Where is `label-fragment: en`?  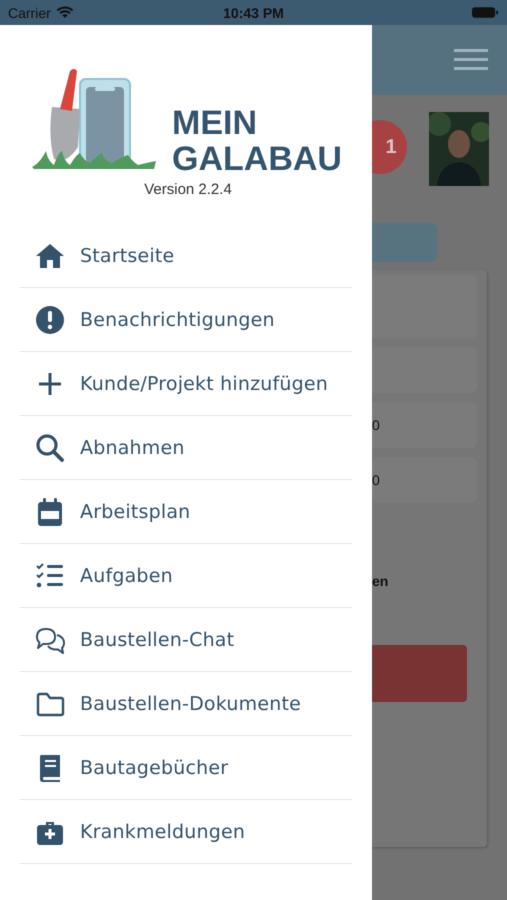 label-fragment: en is located at coordinates (381, 581).